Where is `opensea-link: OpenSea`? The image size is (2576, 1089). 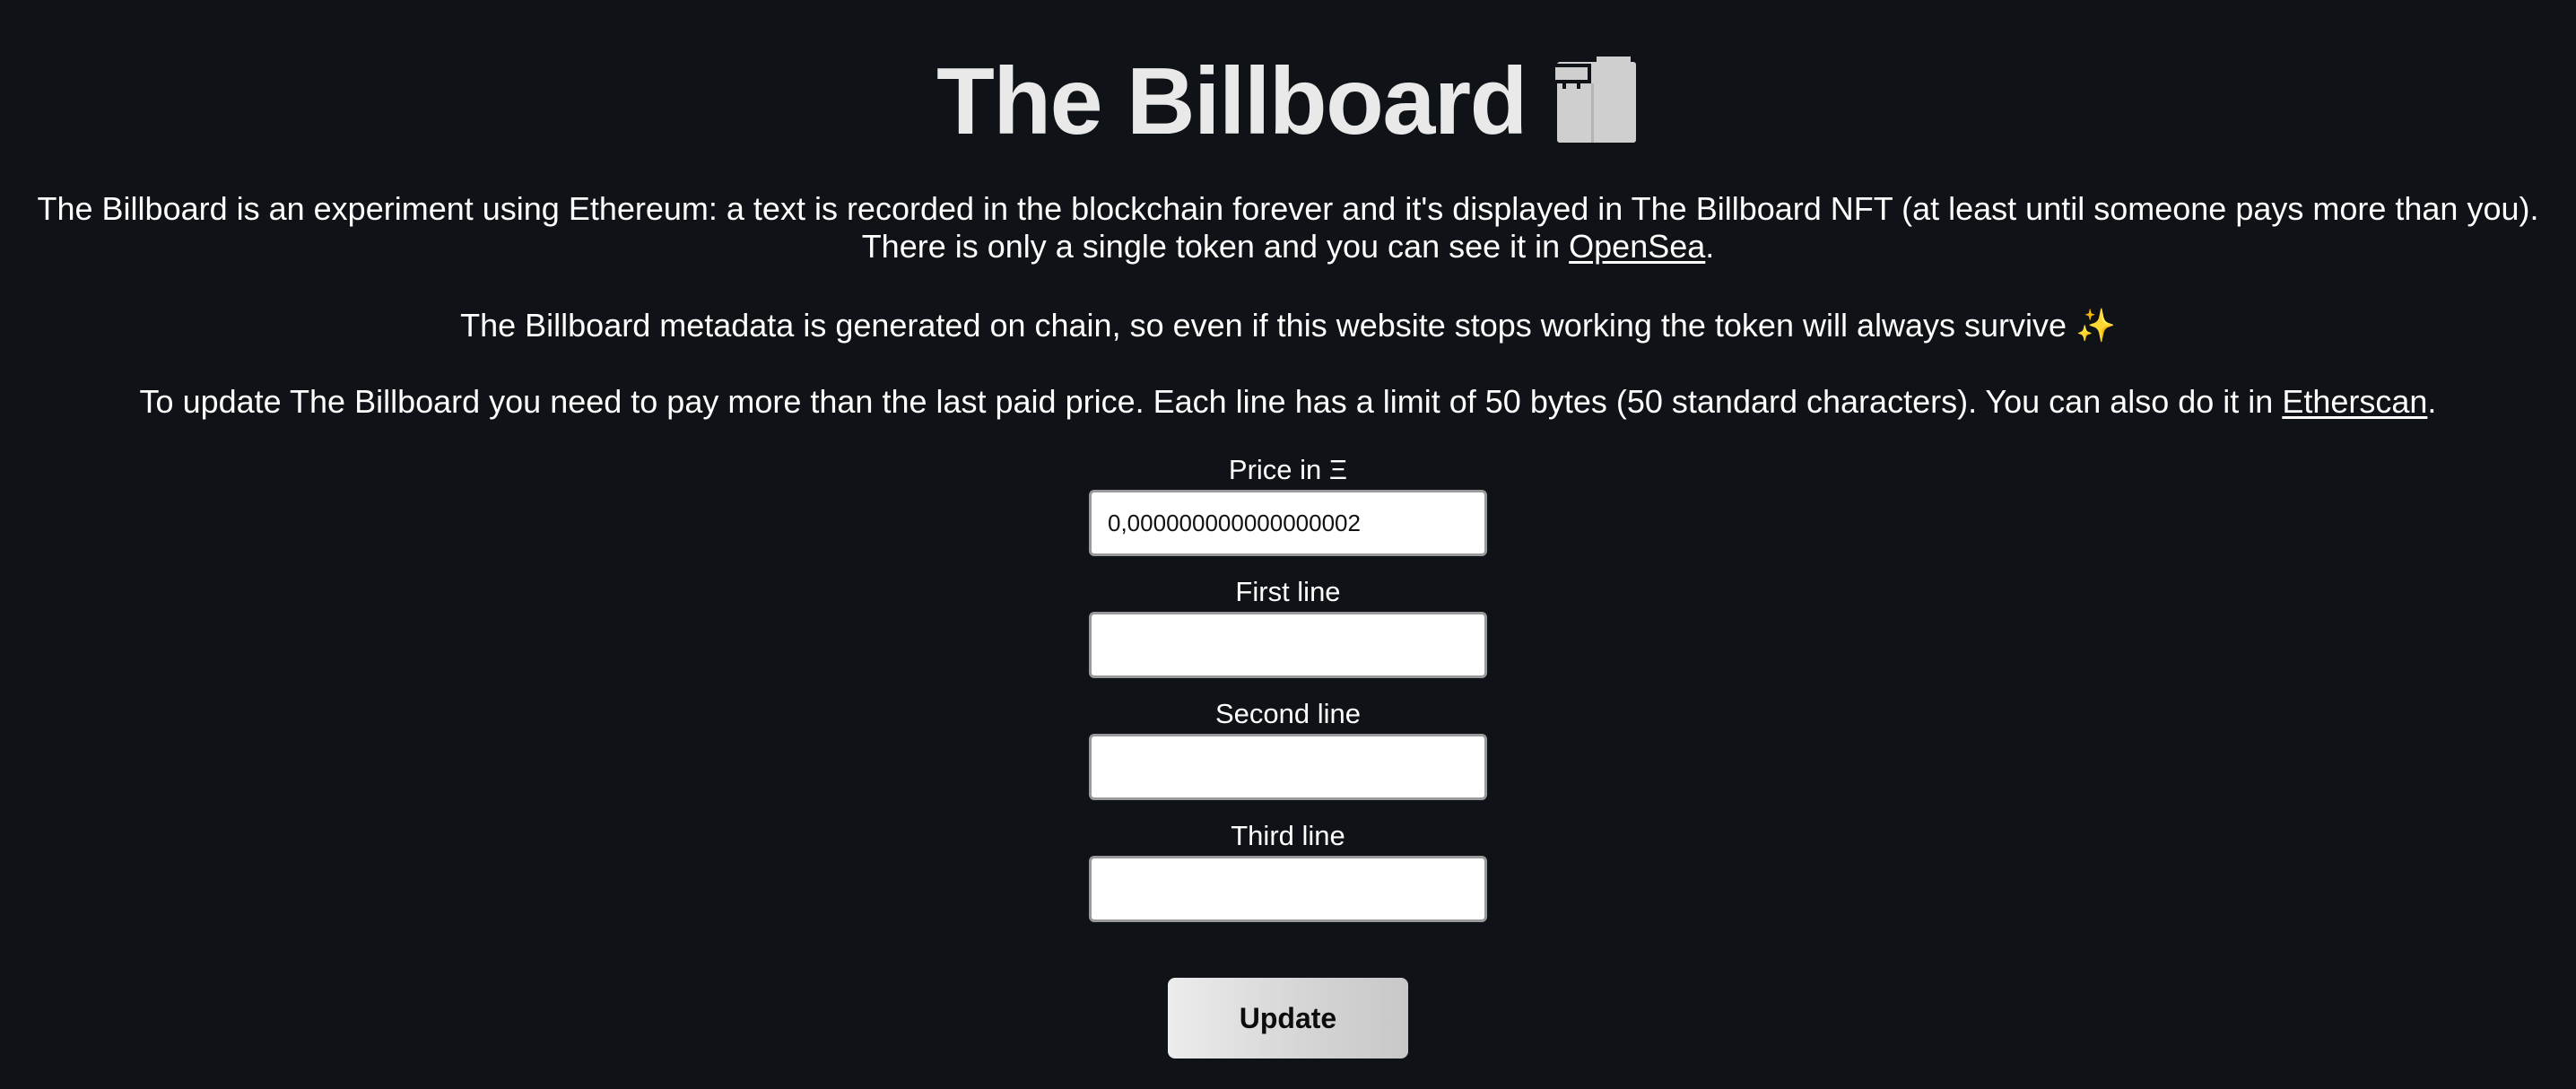
opensea-link: OpenSea is located at coordinates (1637, 247).